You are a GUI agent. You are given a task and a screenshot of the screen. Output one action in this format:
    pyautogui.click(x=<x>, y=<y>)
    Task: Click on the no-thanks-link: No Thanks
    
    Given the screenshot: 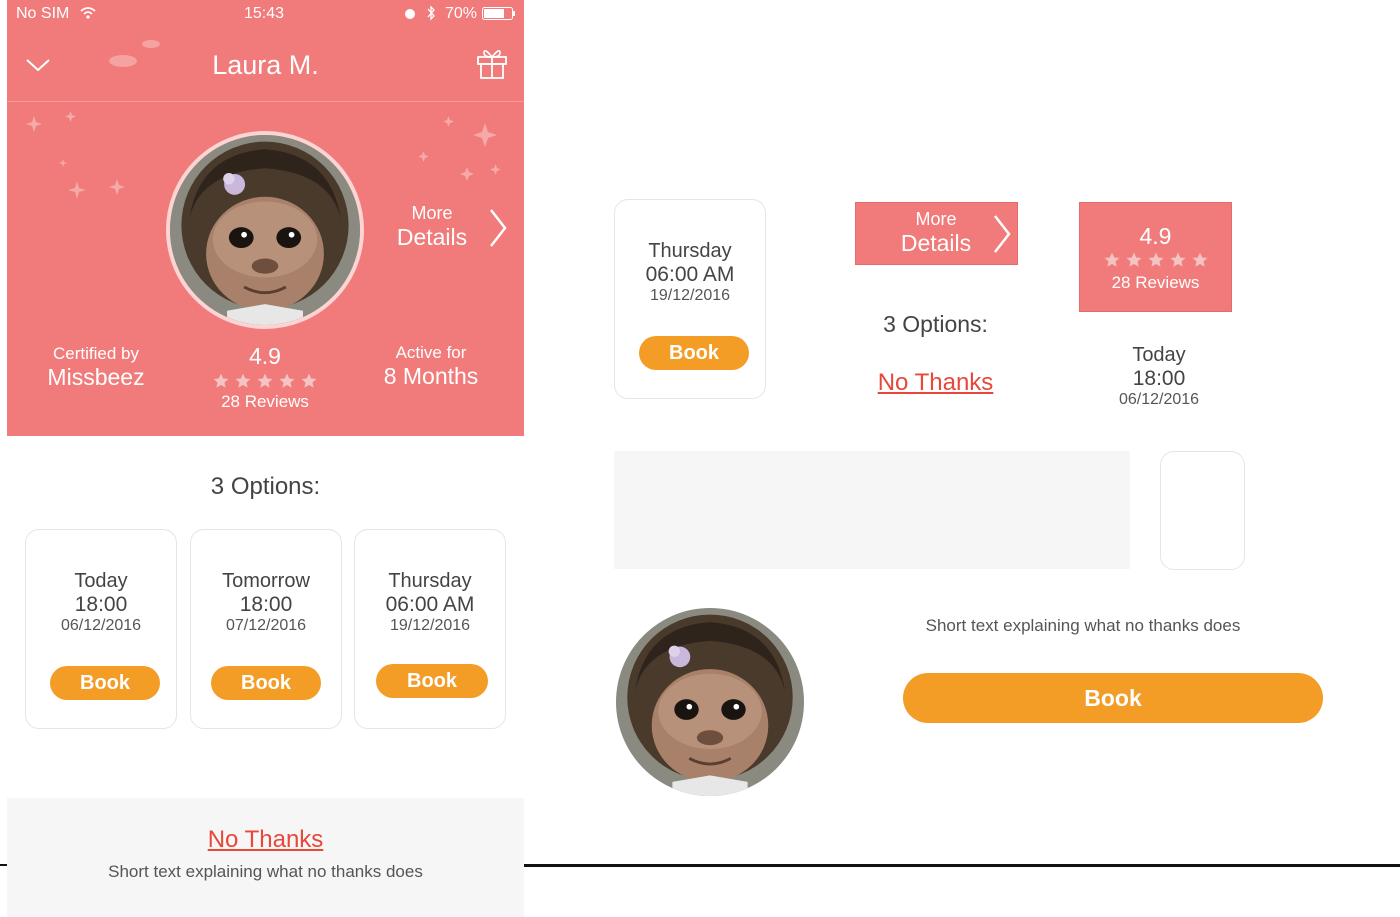 What is the action you would take?
    pyautogui.click(x=265, y=840)
    